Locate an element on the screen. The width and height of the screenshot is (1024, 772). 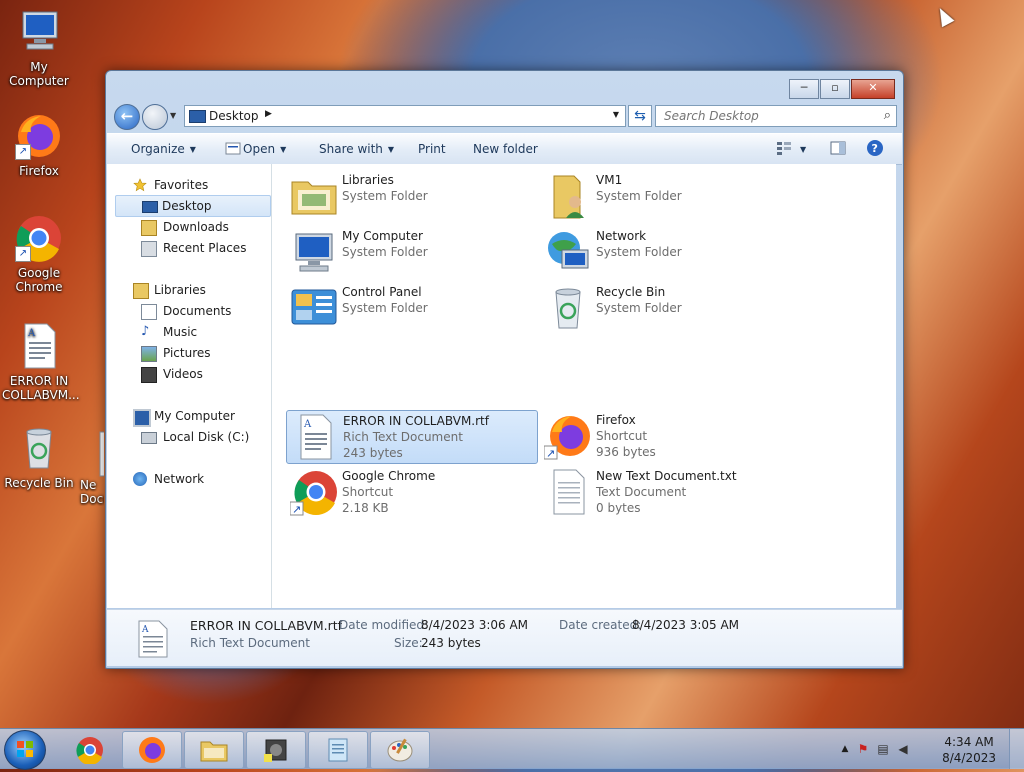
file-tile: Libraries System Folder is located at coordinates (411, 196).